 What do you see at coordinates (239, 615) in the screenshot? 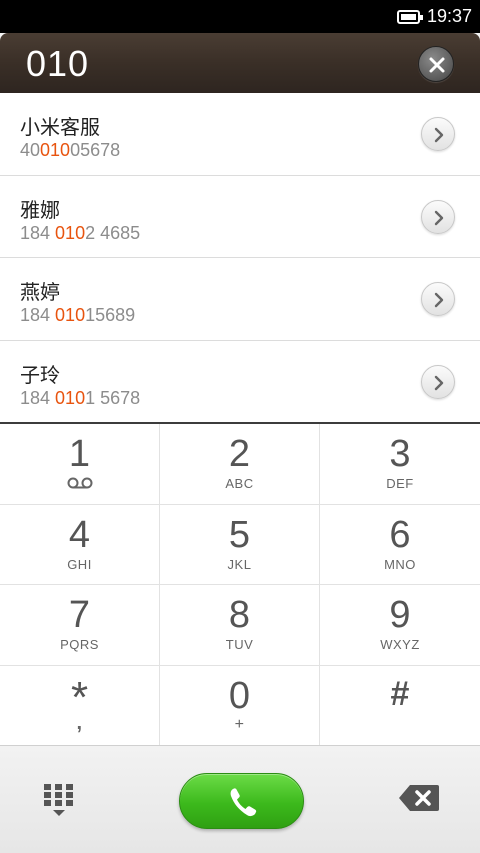
I see `key-digit: 8` at bounding box center [239, 615].